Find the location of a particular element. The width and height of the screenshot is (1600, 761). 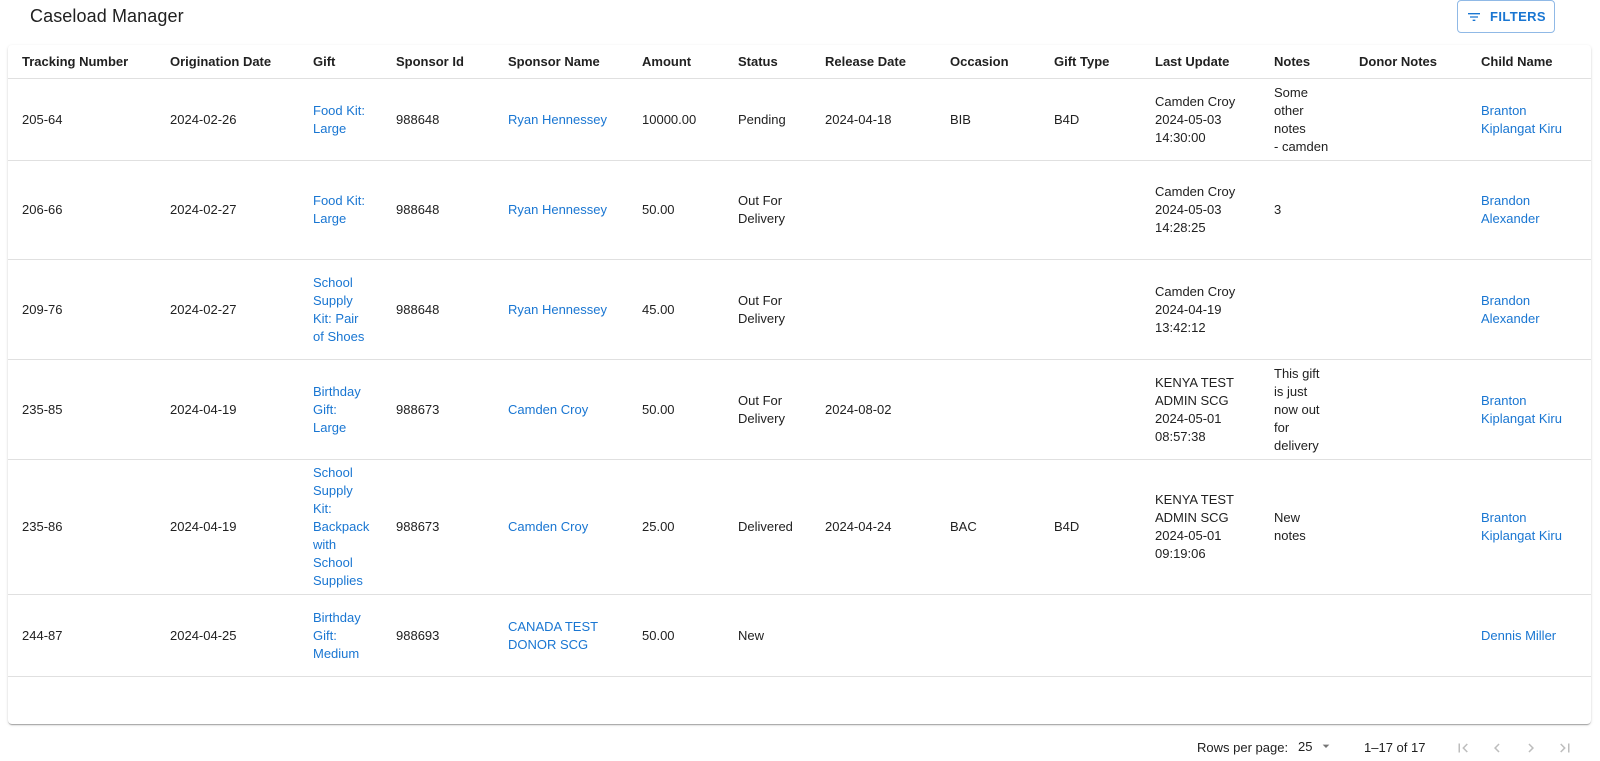

last-update-text: Camden Croy 2024-05-03 14:28:25 is located at coordinates (1195, 209).